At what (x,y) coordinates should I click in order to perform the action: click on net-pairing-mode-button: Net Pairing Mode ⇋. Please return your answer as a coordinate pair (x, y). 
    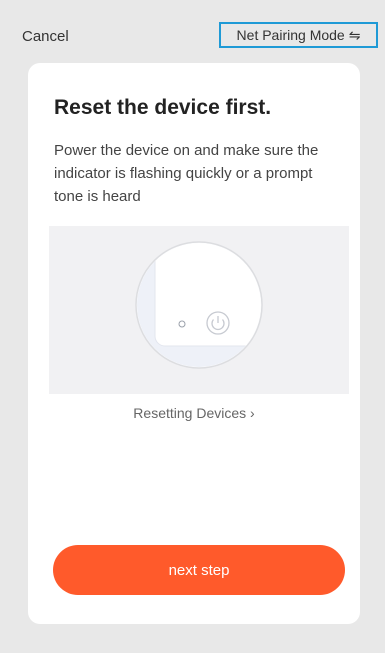
    Looking at the image, I should click on (298, 35).